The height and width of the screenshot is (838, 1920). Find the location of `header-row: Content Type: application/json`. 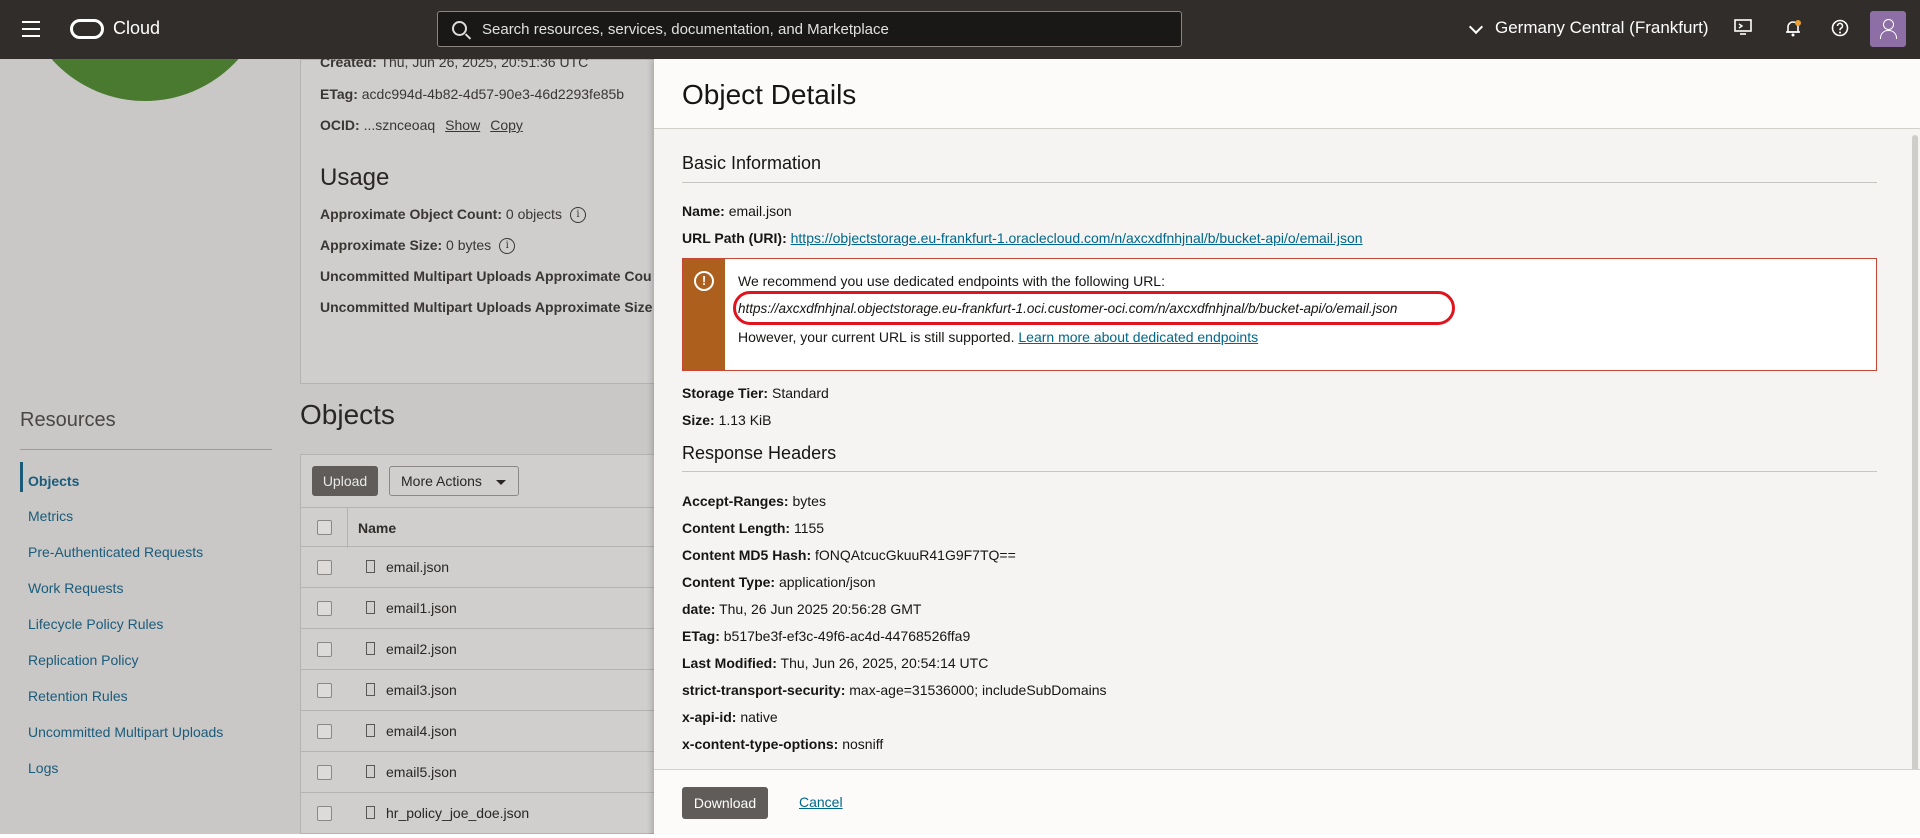

header-row: Content Type: application/json is located at coordinates (779, 582).